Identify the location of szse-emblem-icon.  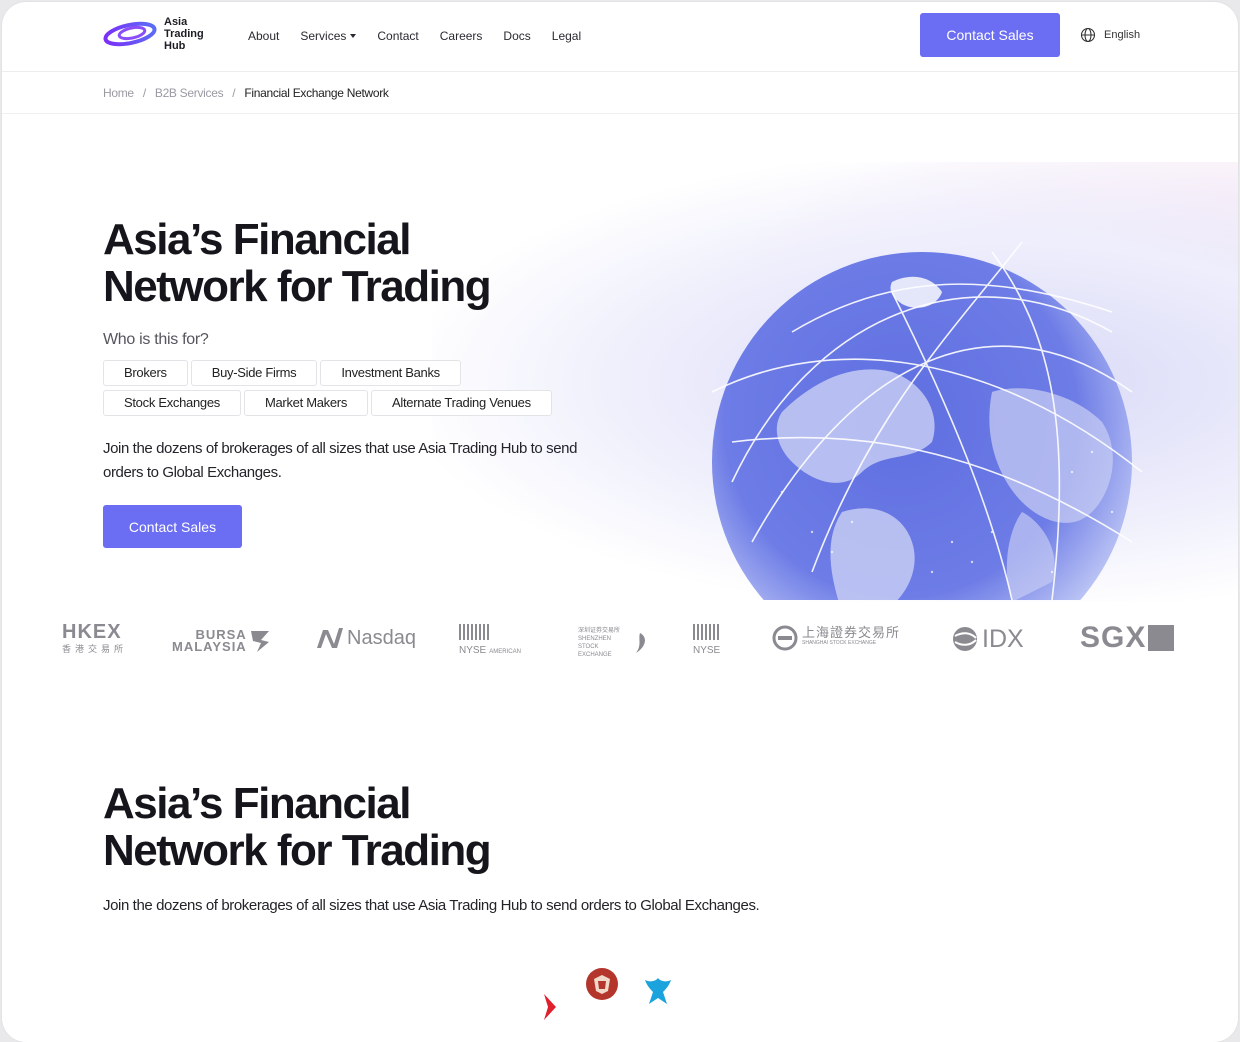
(640, 643).